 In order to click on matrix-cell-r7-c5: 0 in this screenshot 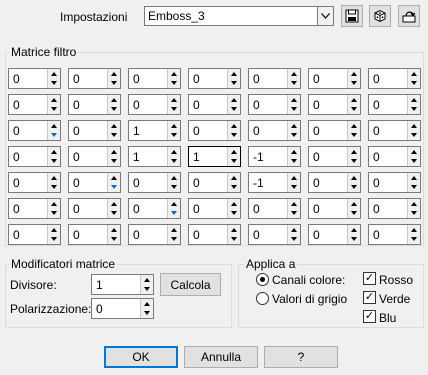, I will do `click(274, 234)`.